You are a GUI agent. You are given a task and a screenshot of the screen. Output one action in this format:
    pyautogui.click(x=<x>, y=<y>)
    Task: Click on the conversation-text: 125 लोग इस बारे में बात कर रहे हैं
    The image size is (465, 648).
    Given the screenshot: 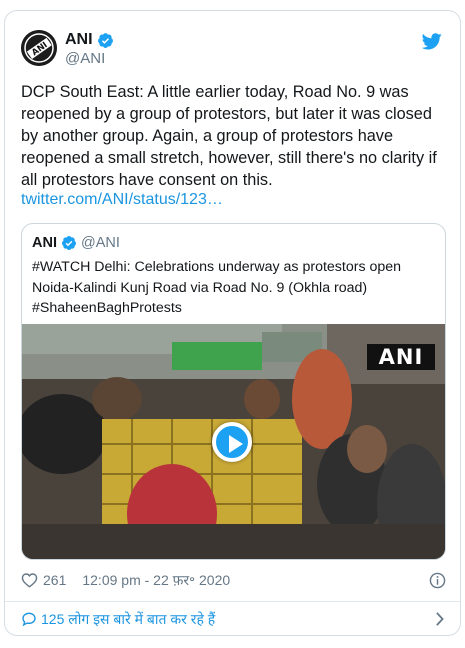 What is the action you would take?
    pyautogui.click(x=128, y=618)
    